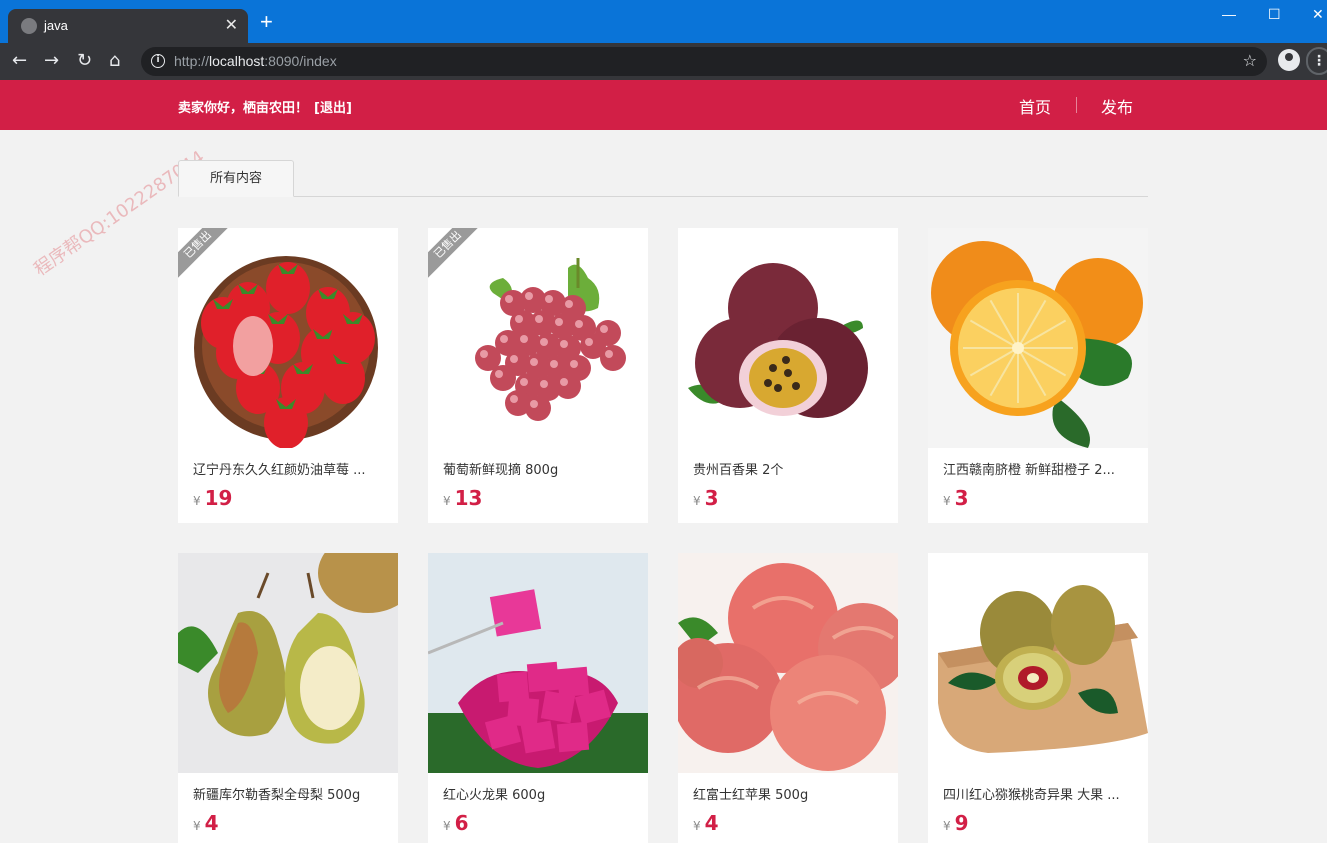  What do you see at coordinates (333, 108) in the screenshot?
I see `logout-link: [退出]` at bounding box center [333, 108].